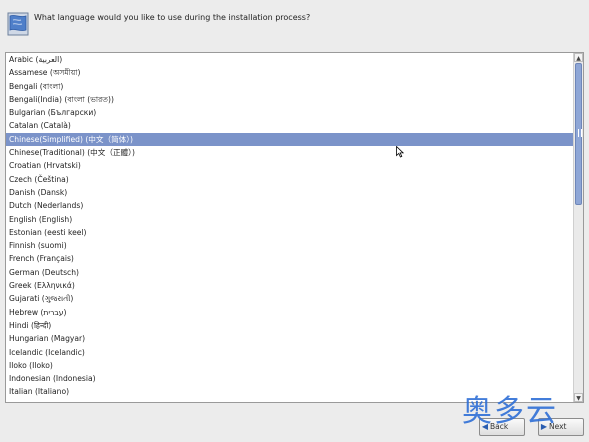 This screenshot has height=442, width=589. What do you see at coordinates (289, 365) in the screenshot?
I see `list-item: Iloko (Iloko)` at bounding box center [289, 365].